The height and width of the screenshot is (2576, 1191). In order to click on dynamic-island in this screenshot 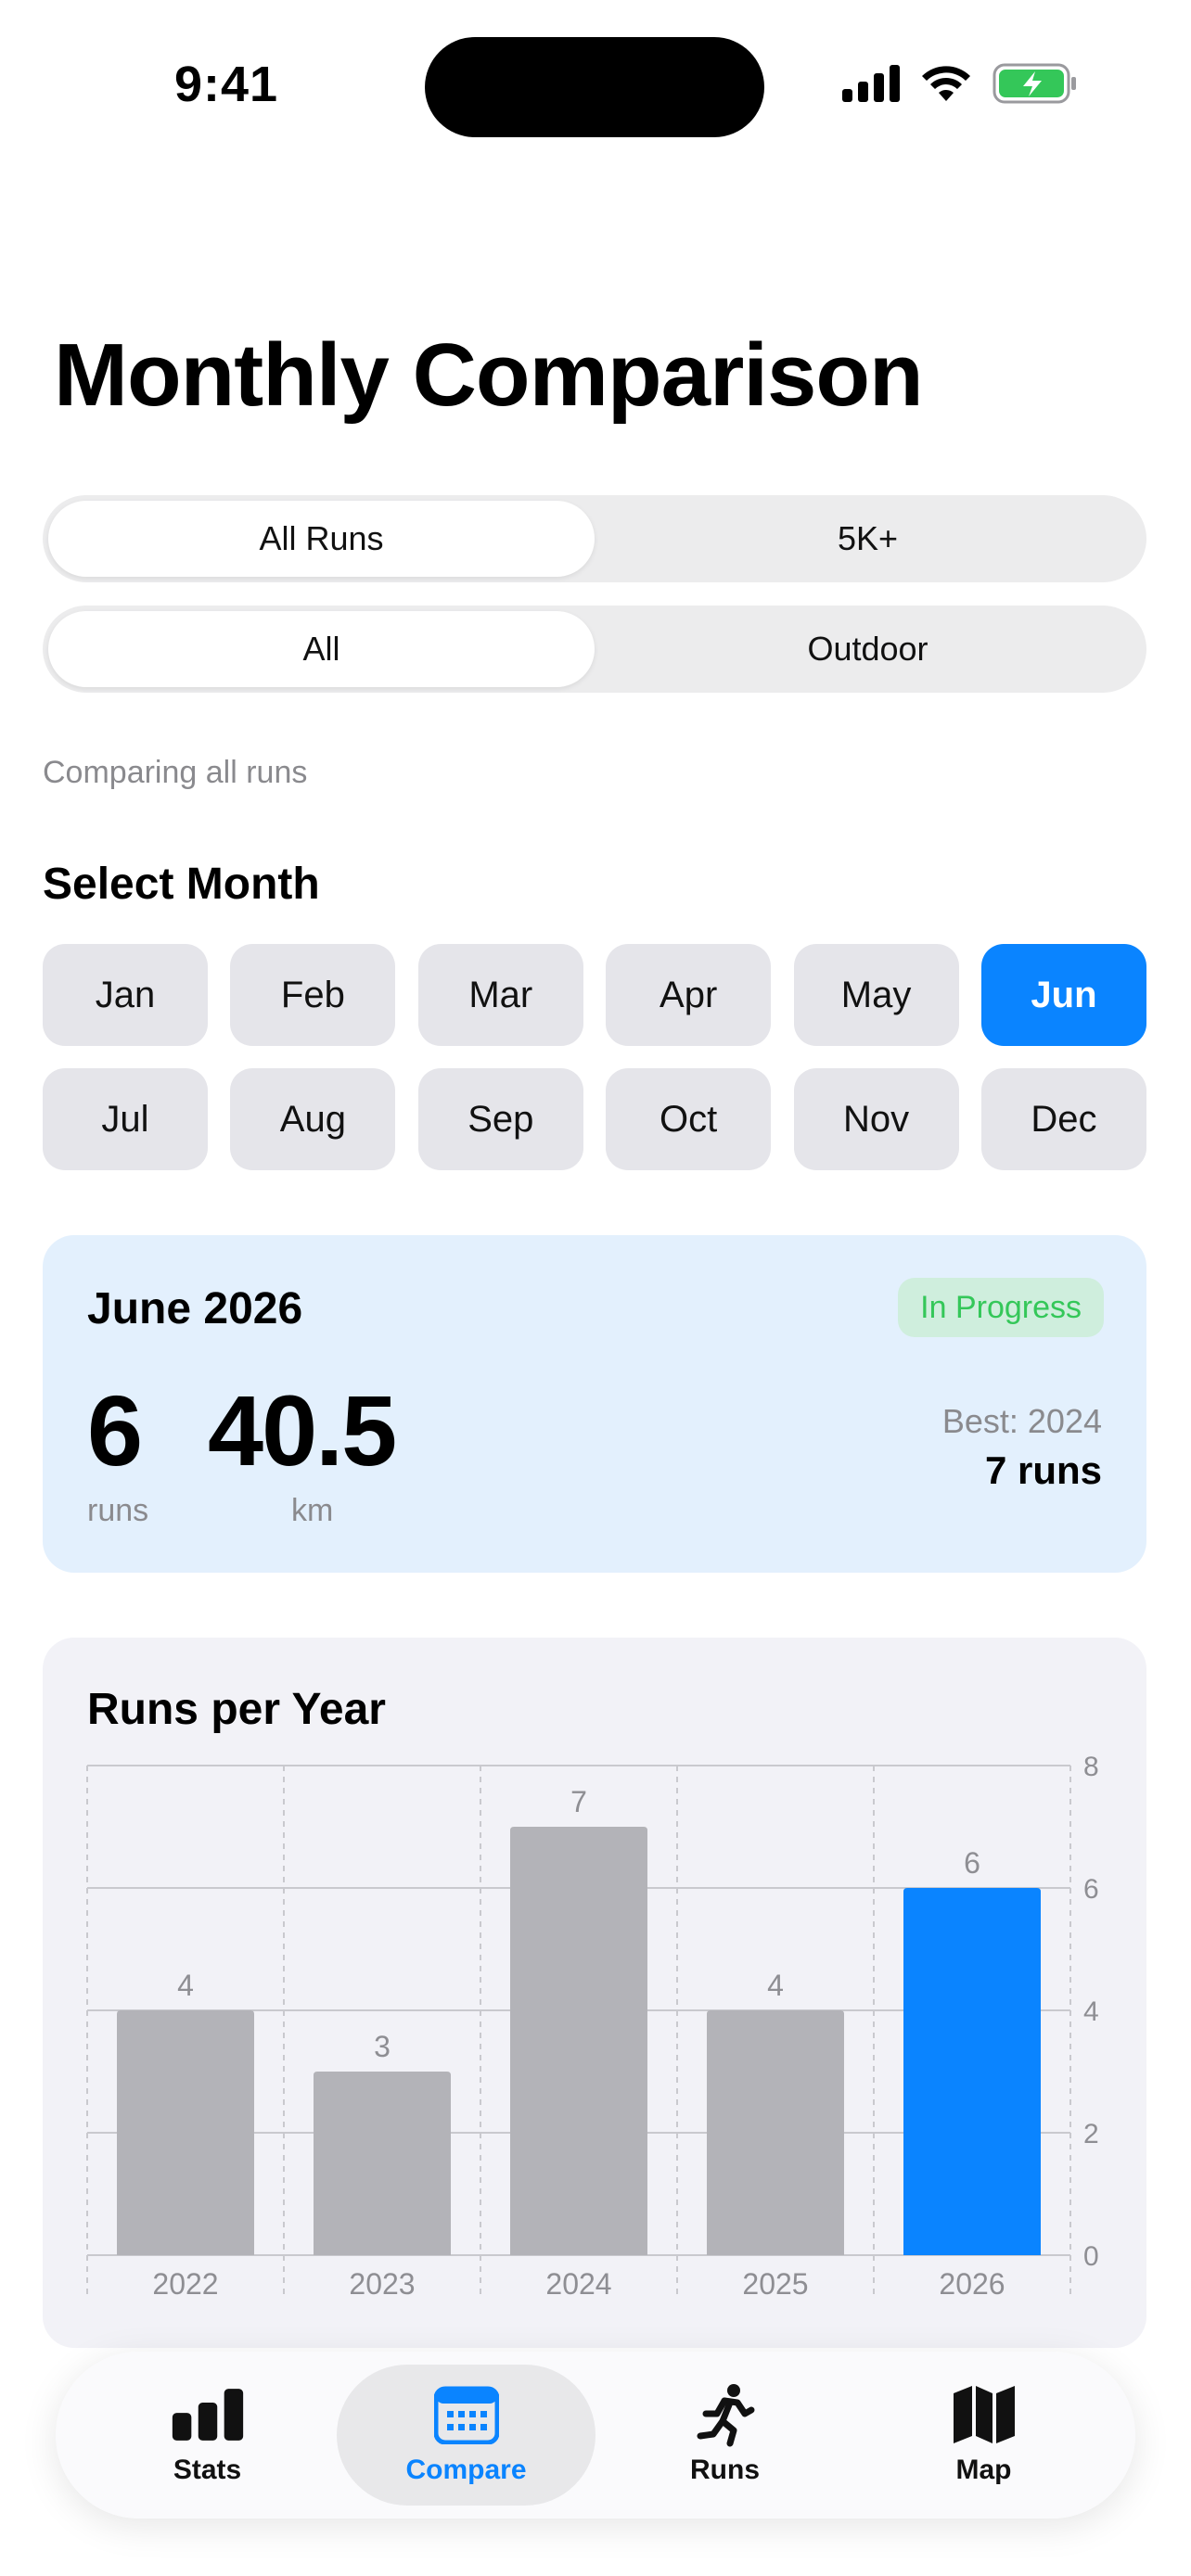, I will do `click(594, 87)`.